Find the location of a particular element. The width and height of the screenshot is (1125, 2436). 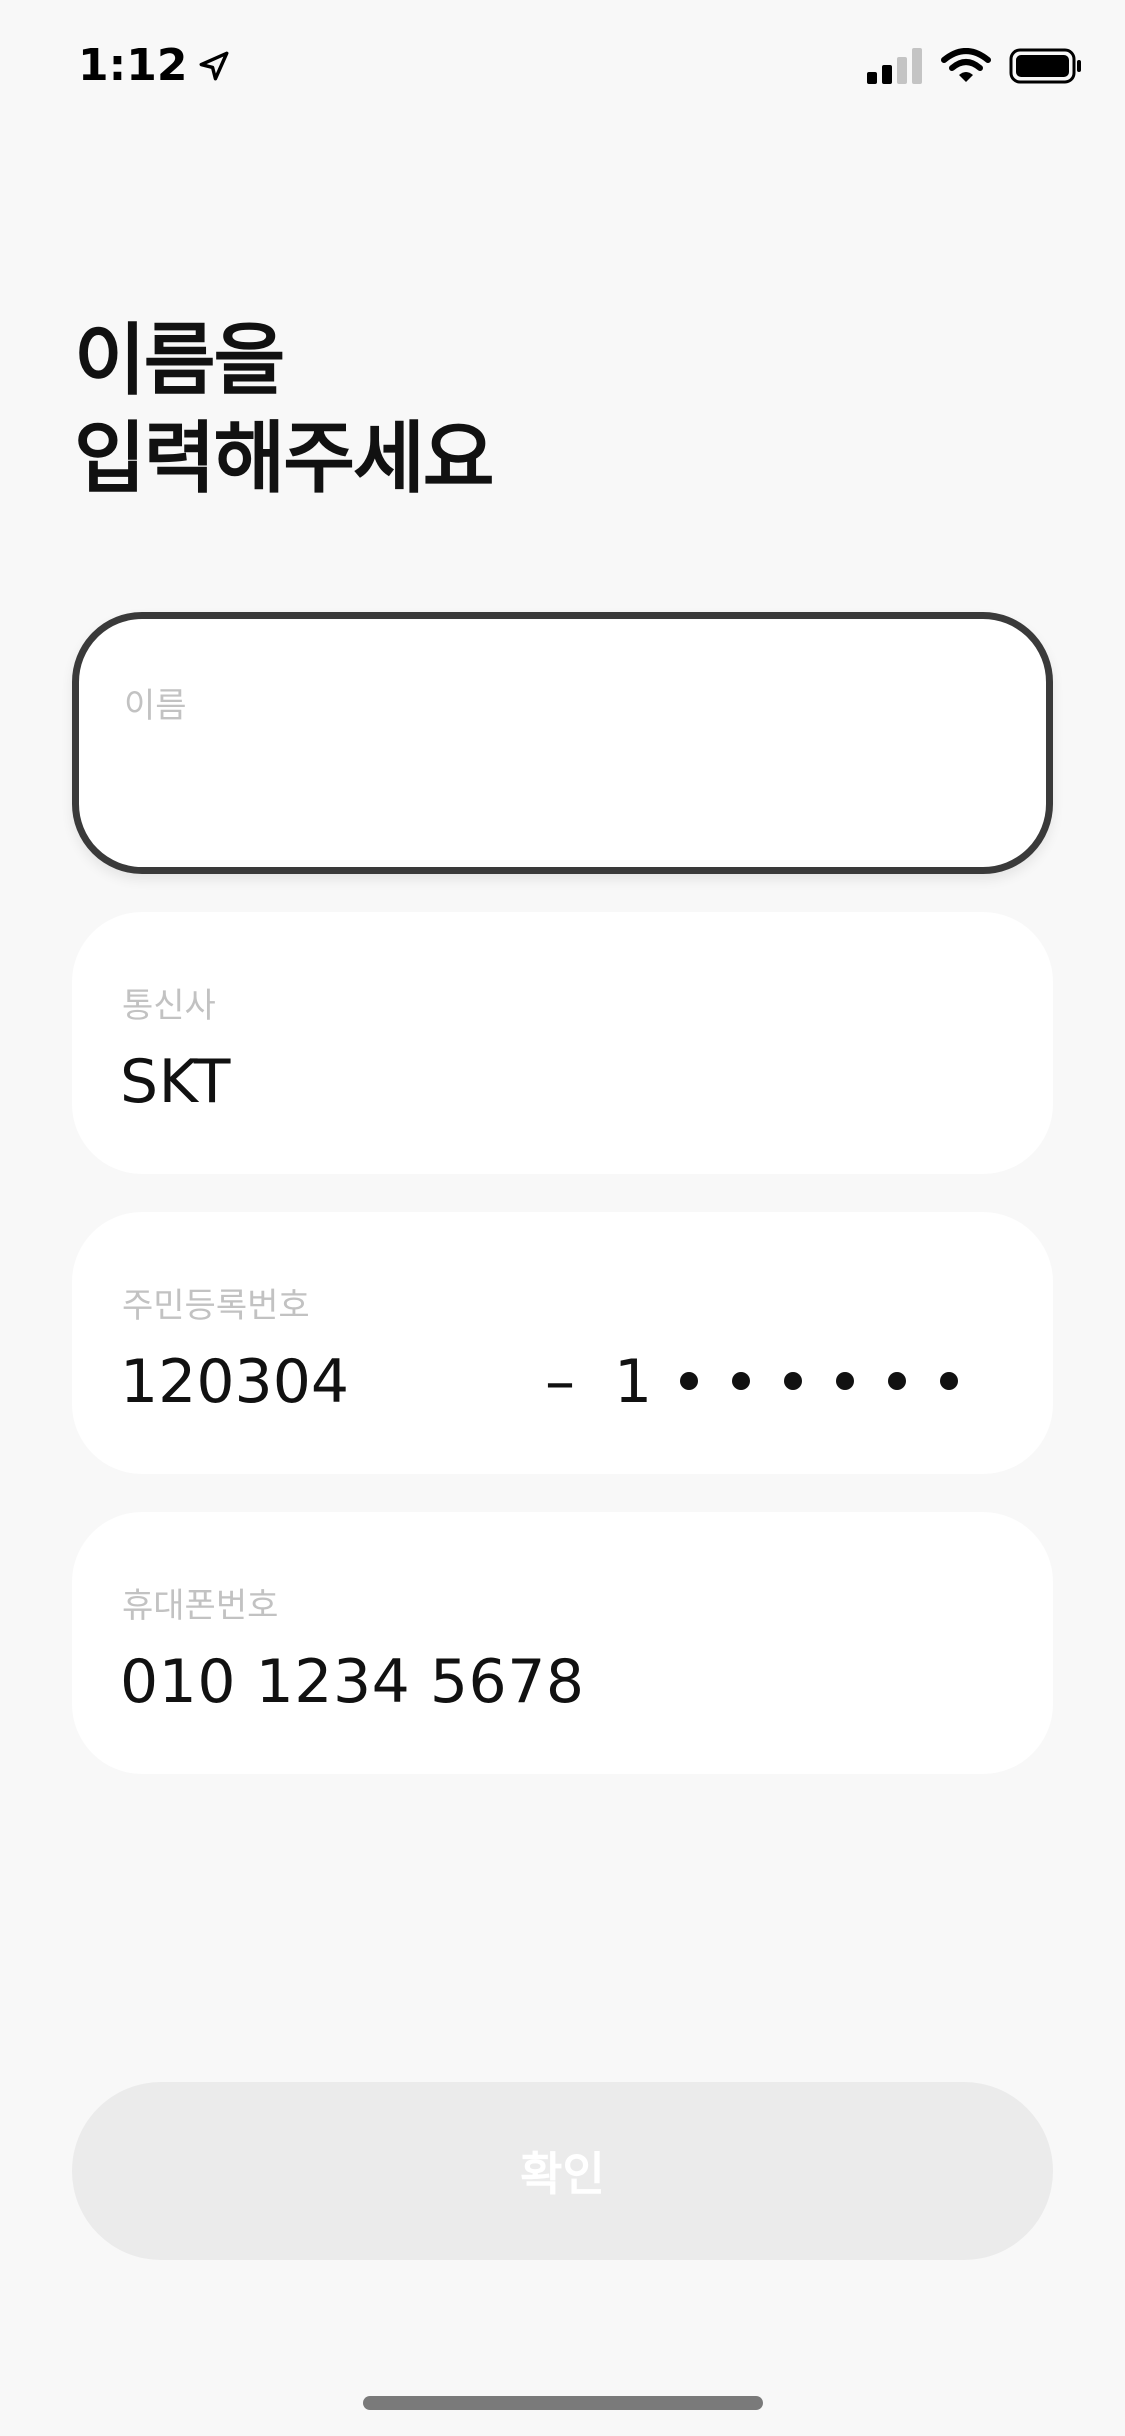

resident-number-field: 주민등록번호 120304 – 1 is located at coordinates (562, 1343).